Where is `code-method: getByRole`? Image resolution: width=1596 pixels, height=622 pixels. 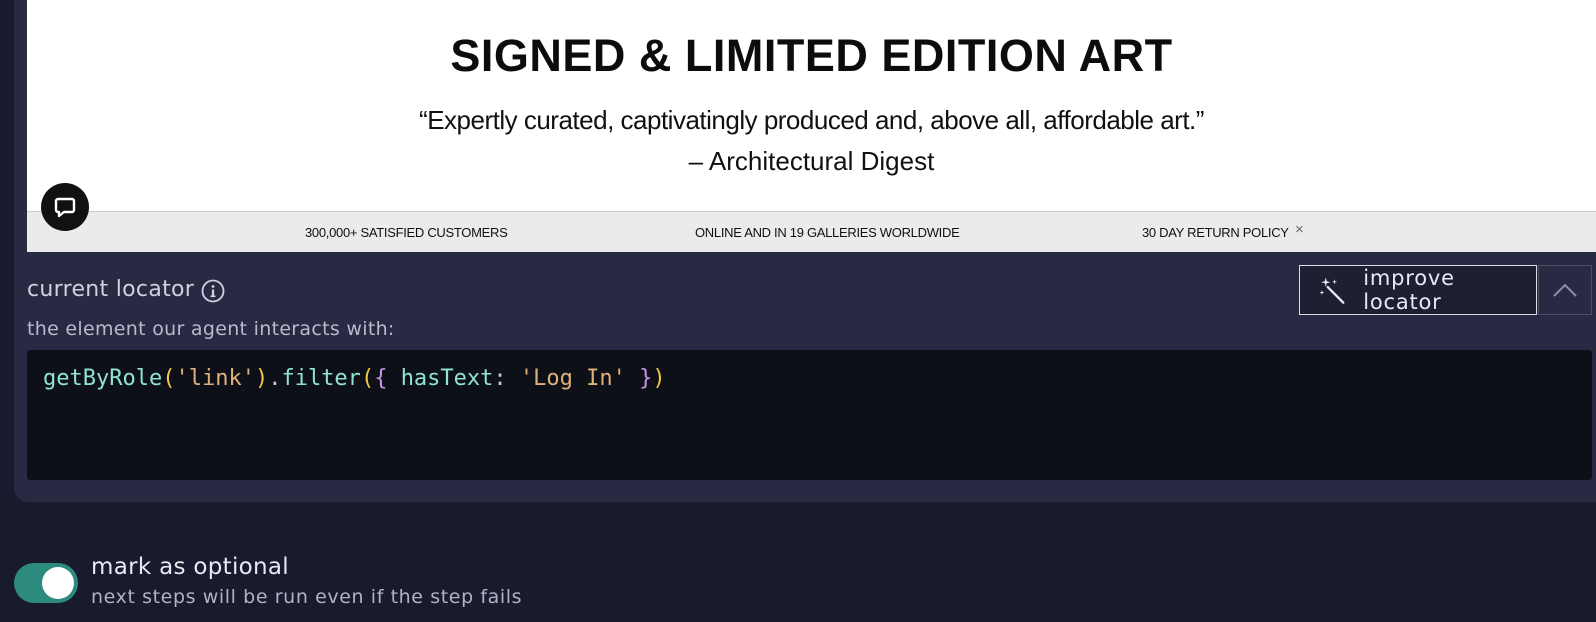
code-method: getByRole is located at coordinates (103, 378).